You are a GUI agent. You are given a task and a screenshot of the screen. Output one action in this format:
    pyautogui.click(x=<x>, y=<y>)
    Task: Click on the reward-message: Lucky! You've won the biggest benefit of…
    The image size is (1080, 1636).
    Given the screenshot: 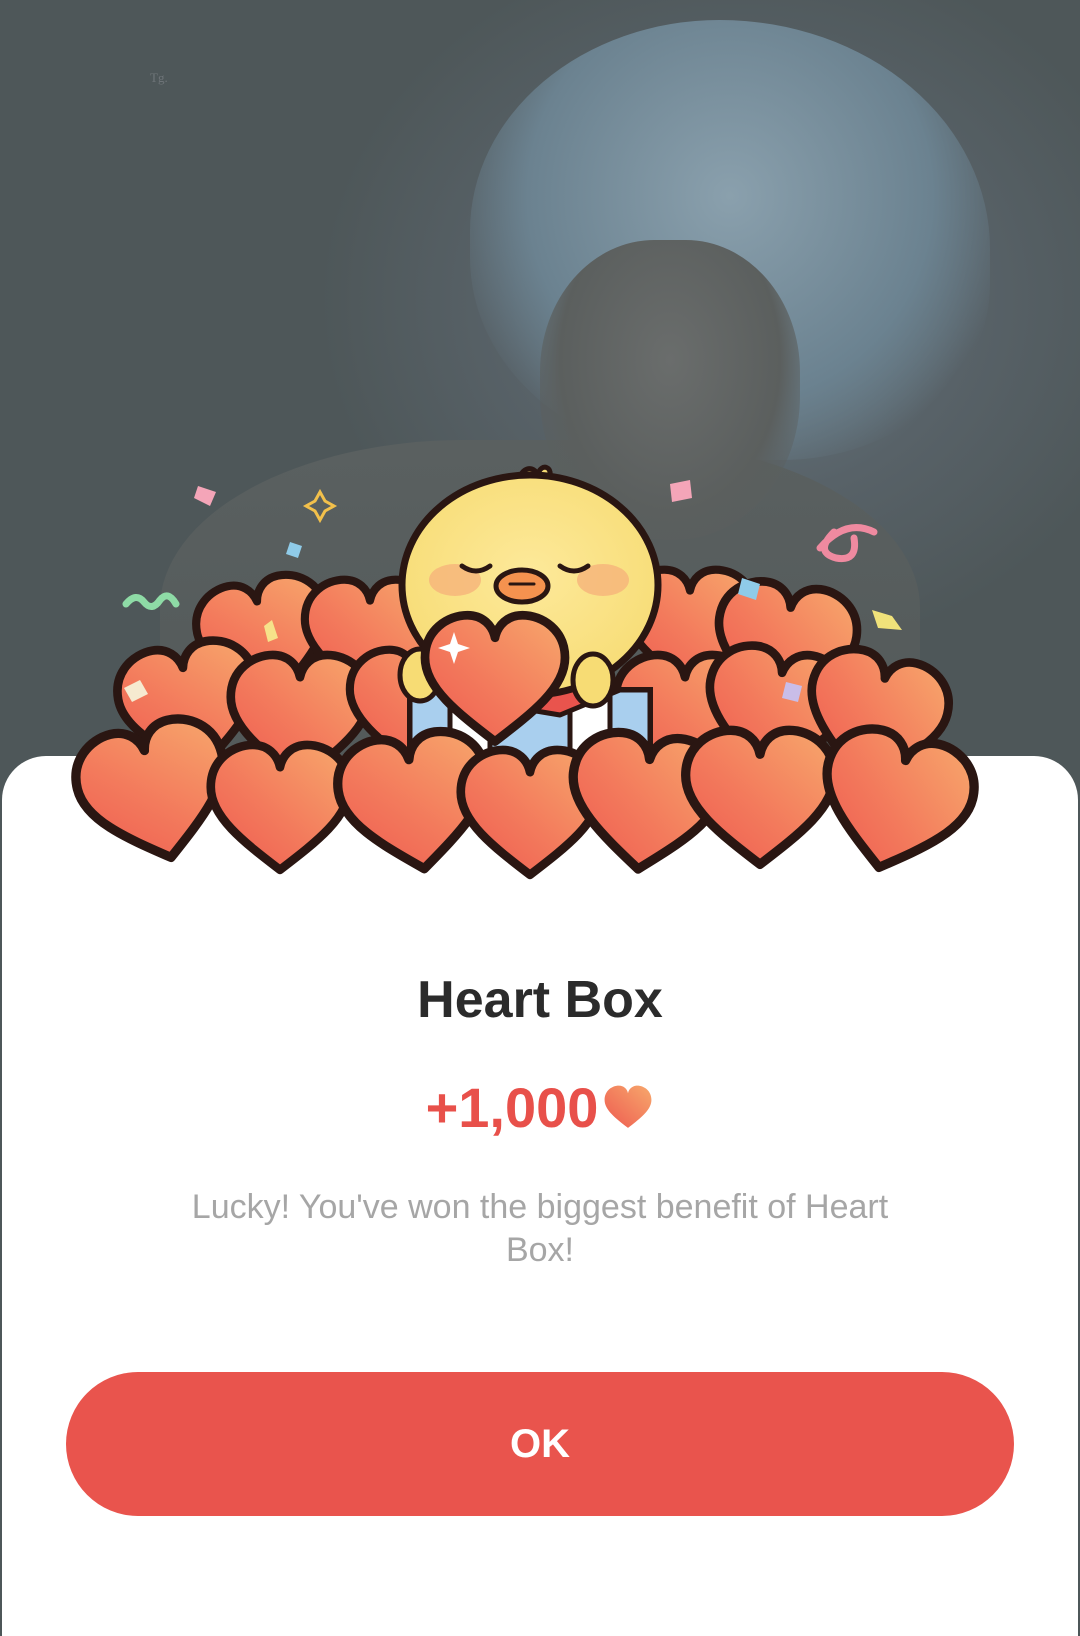 What is the action you would take?
    pyautogui.click(x=540, y=1228)
    